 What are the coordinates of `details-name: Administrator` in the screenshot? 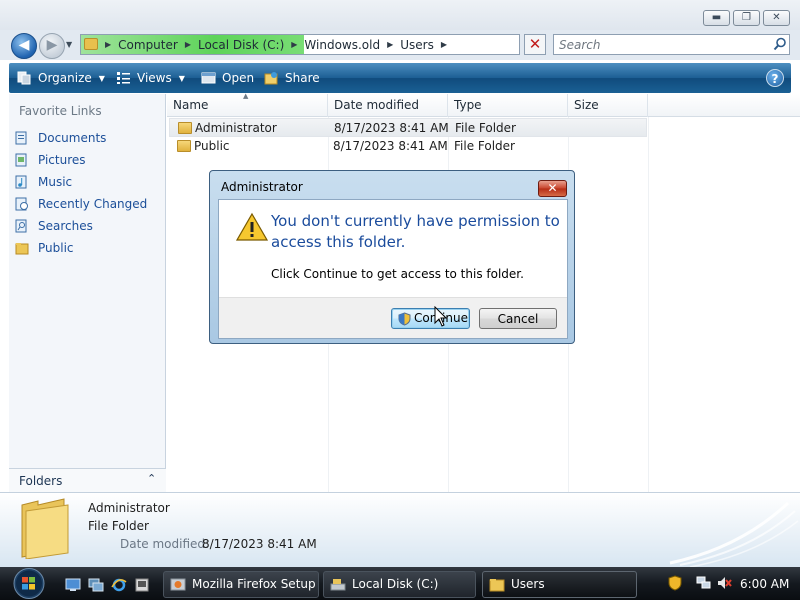 It's located at (129, 508).